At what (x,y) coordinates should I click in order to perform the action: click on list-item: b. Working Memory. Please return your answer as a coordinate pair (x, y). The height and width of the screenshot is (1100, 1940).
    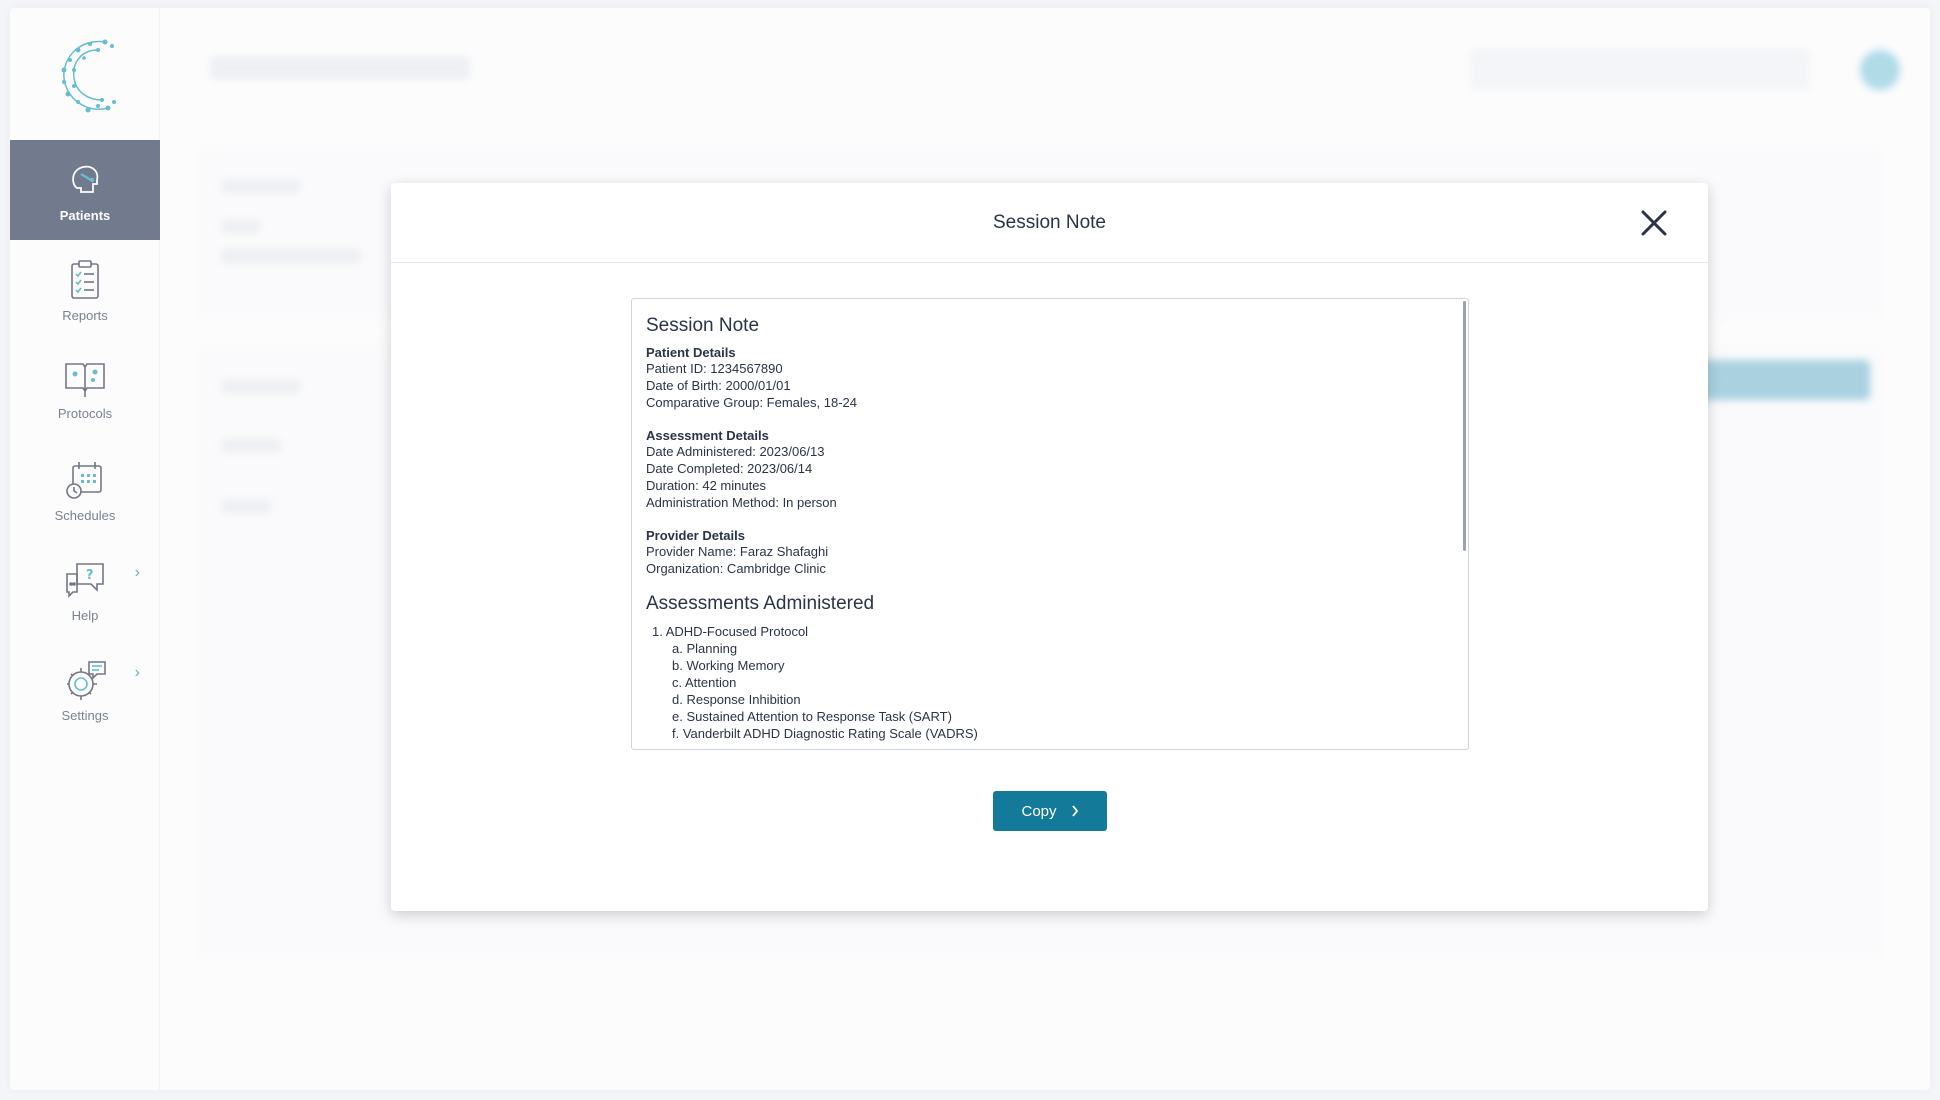
    Looking at the image, I should click on (728, 665).